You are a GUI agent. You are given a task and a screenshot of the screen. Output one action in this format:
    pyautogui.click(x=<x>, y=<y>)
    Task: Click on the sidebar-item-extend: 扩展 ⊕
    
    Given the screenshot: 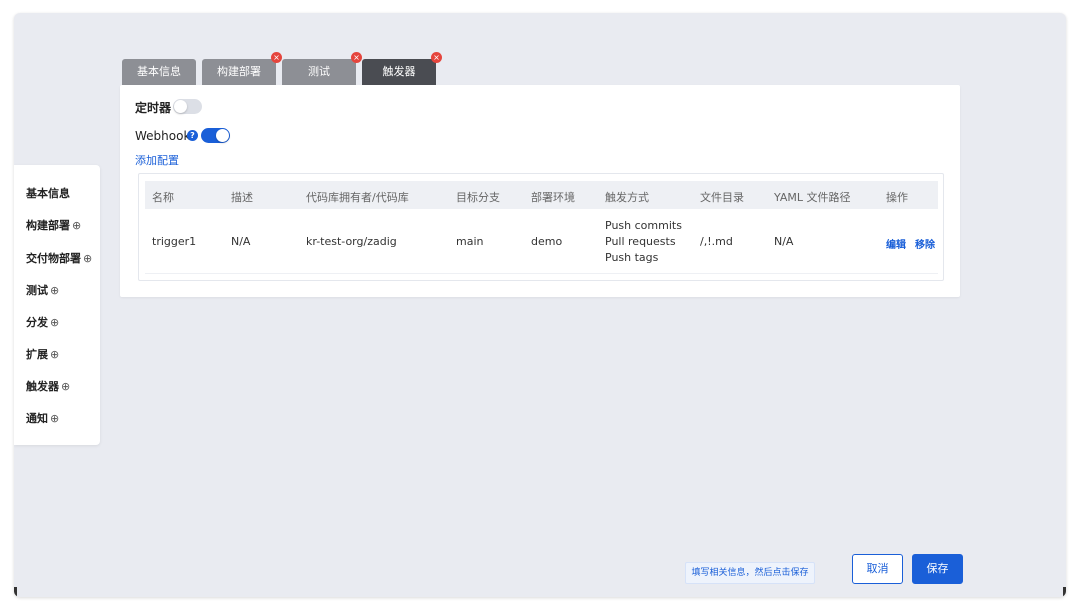 What is the action you would take?
    pyautogui.click(x=42, y=354)
    